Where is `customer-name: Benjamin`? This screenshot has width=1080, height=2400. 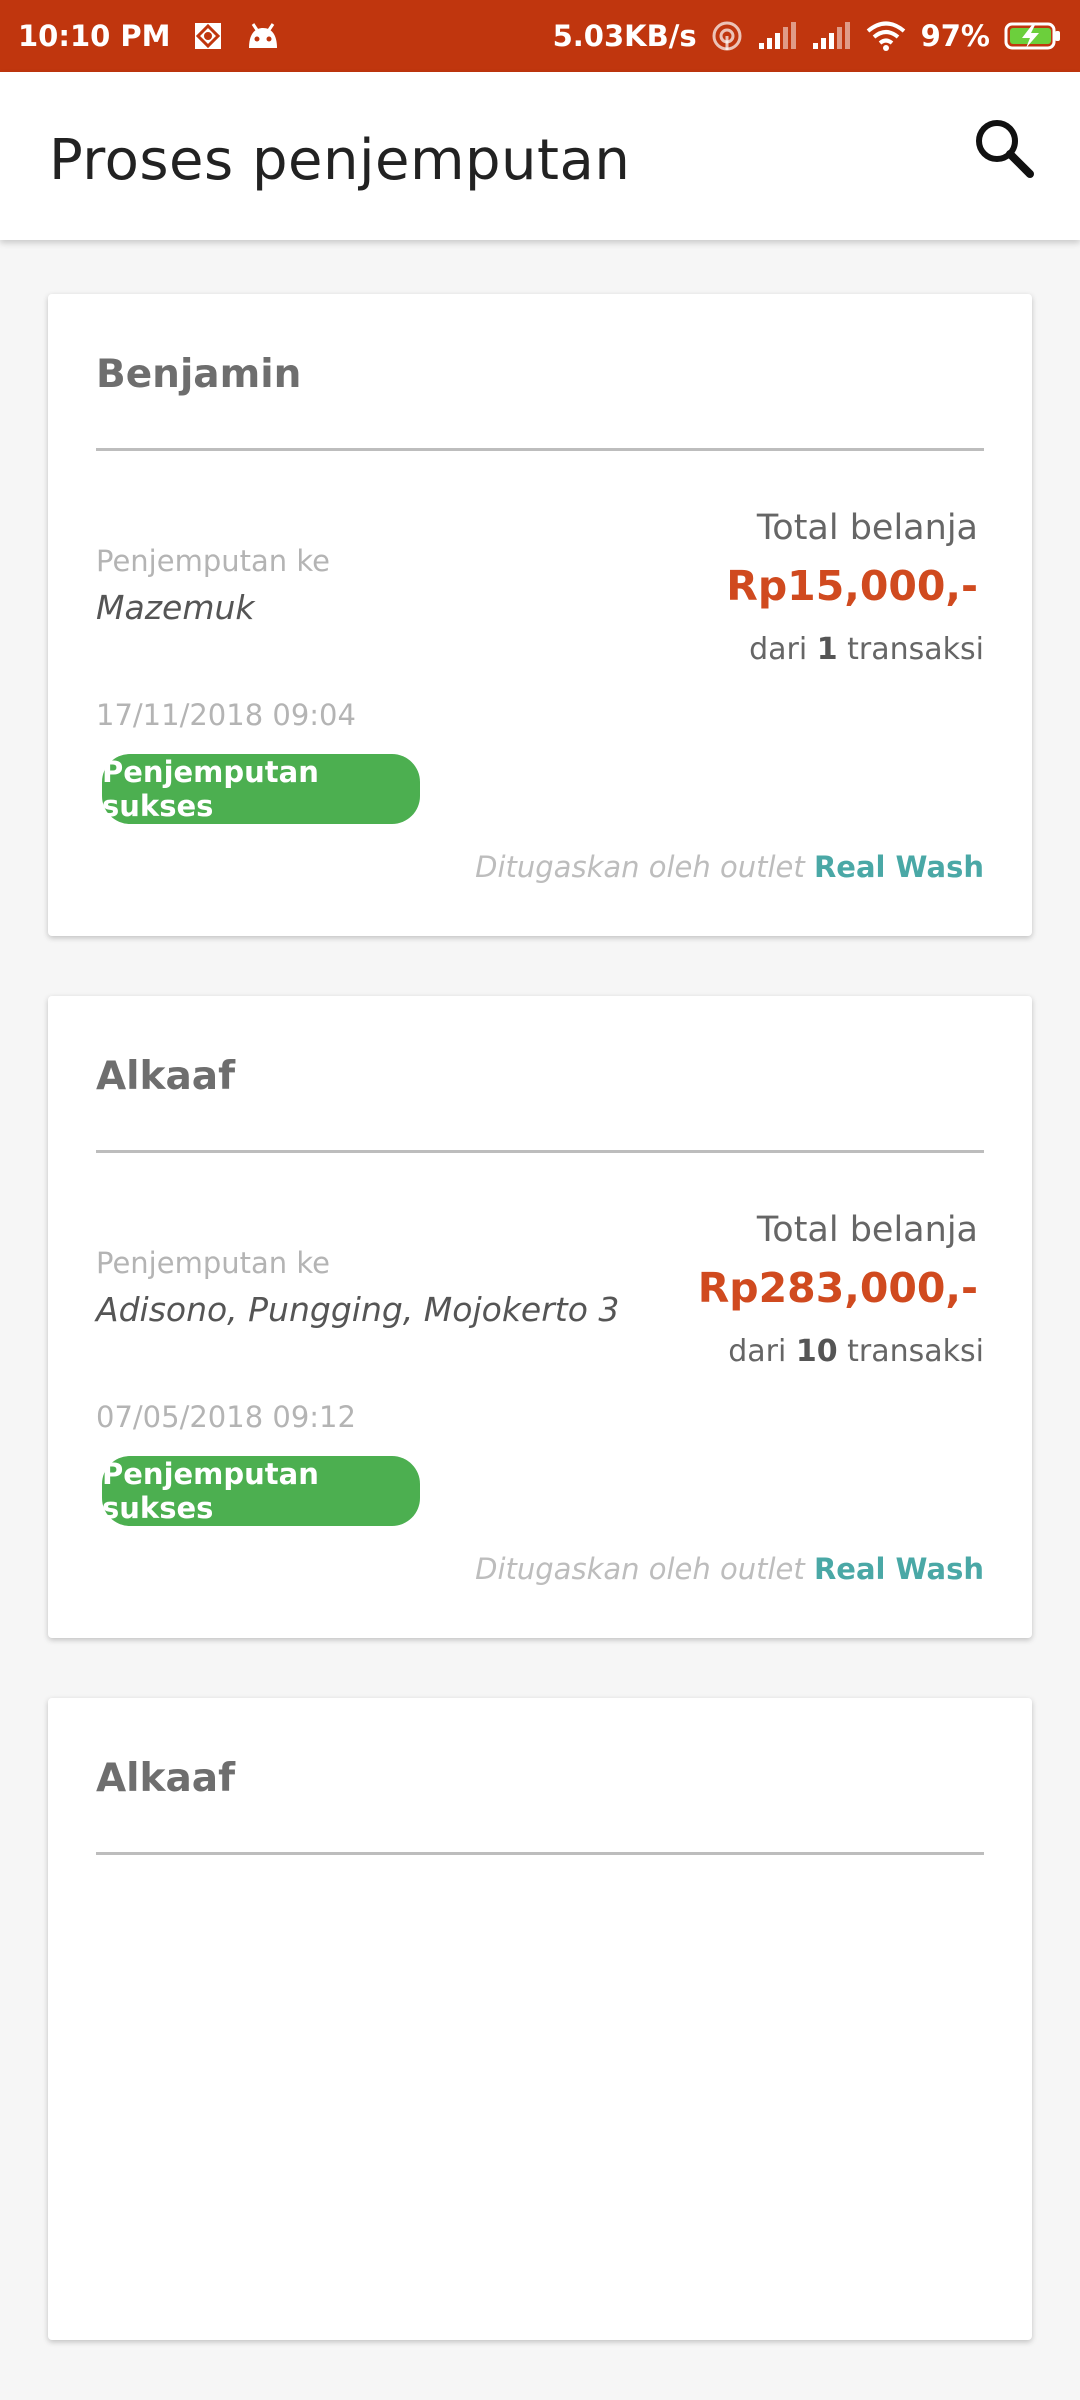
customer-name: Benjamin is located at coordinates (199, 374).